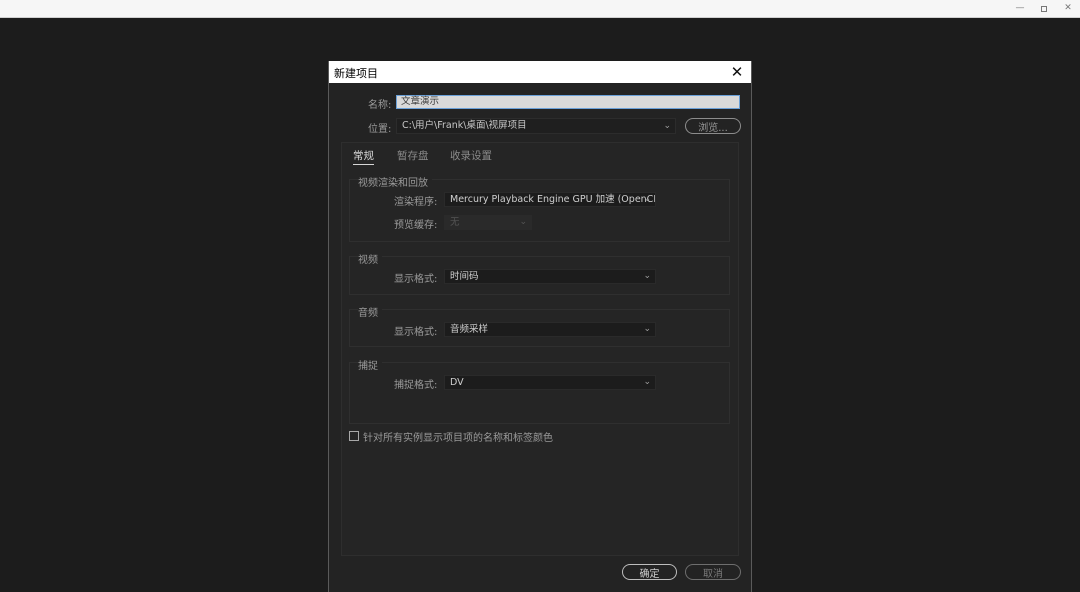  What do you see at coordinates (455, 222) in the screenshot?
I see `preview-cache-value: 无` at bounding box center [455, 222].